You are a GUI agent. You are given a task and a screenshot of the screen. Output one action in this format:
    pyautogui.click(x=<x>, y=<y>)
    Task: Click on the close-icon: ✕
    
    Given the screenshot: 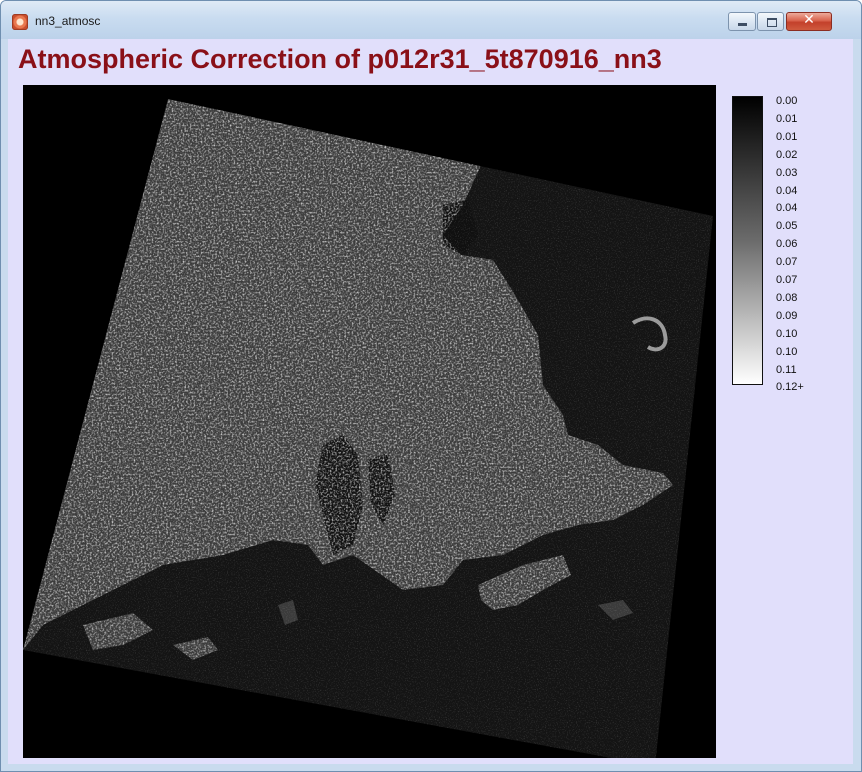 What is the action you would take?
    pyautogui.click(x=809, y=20)
    